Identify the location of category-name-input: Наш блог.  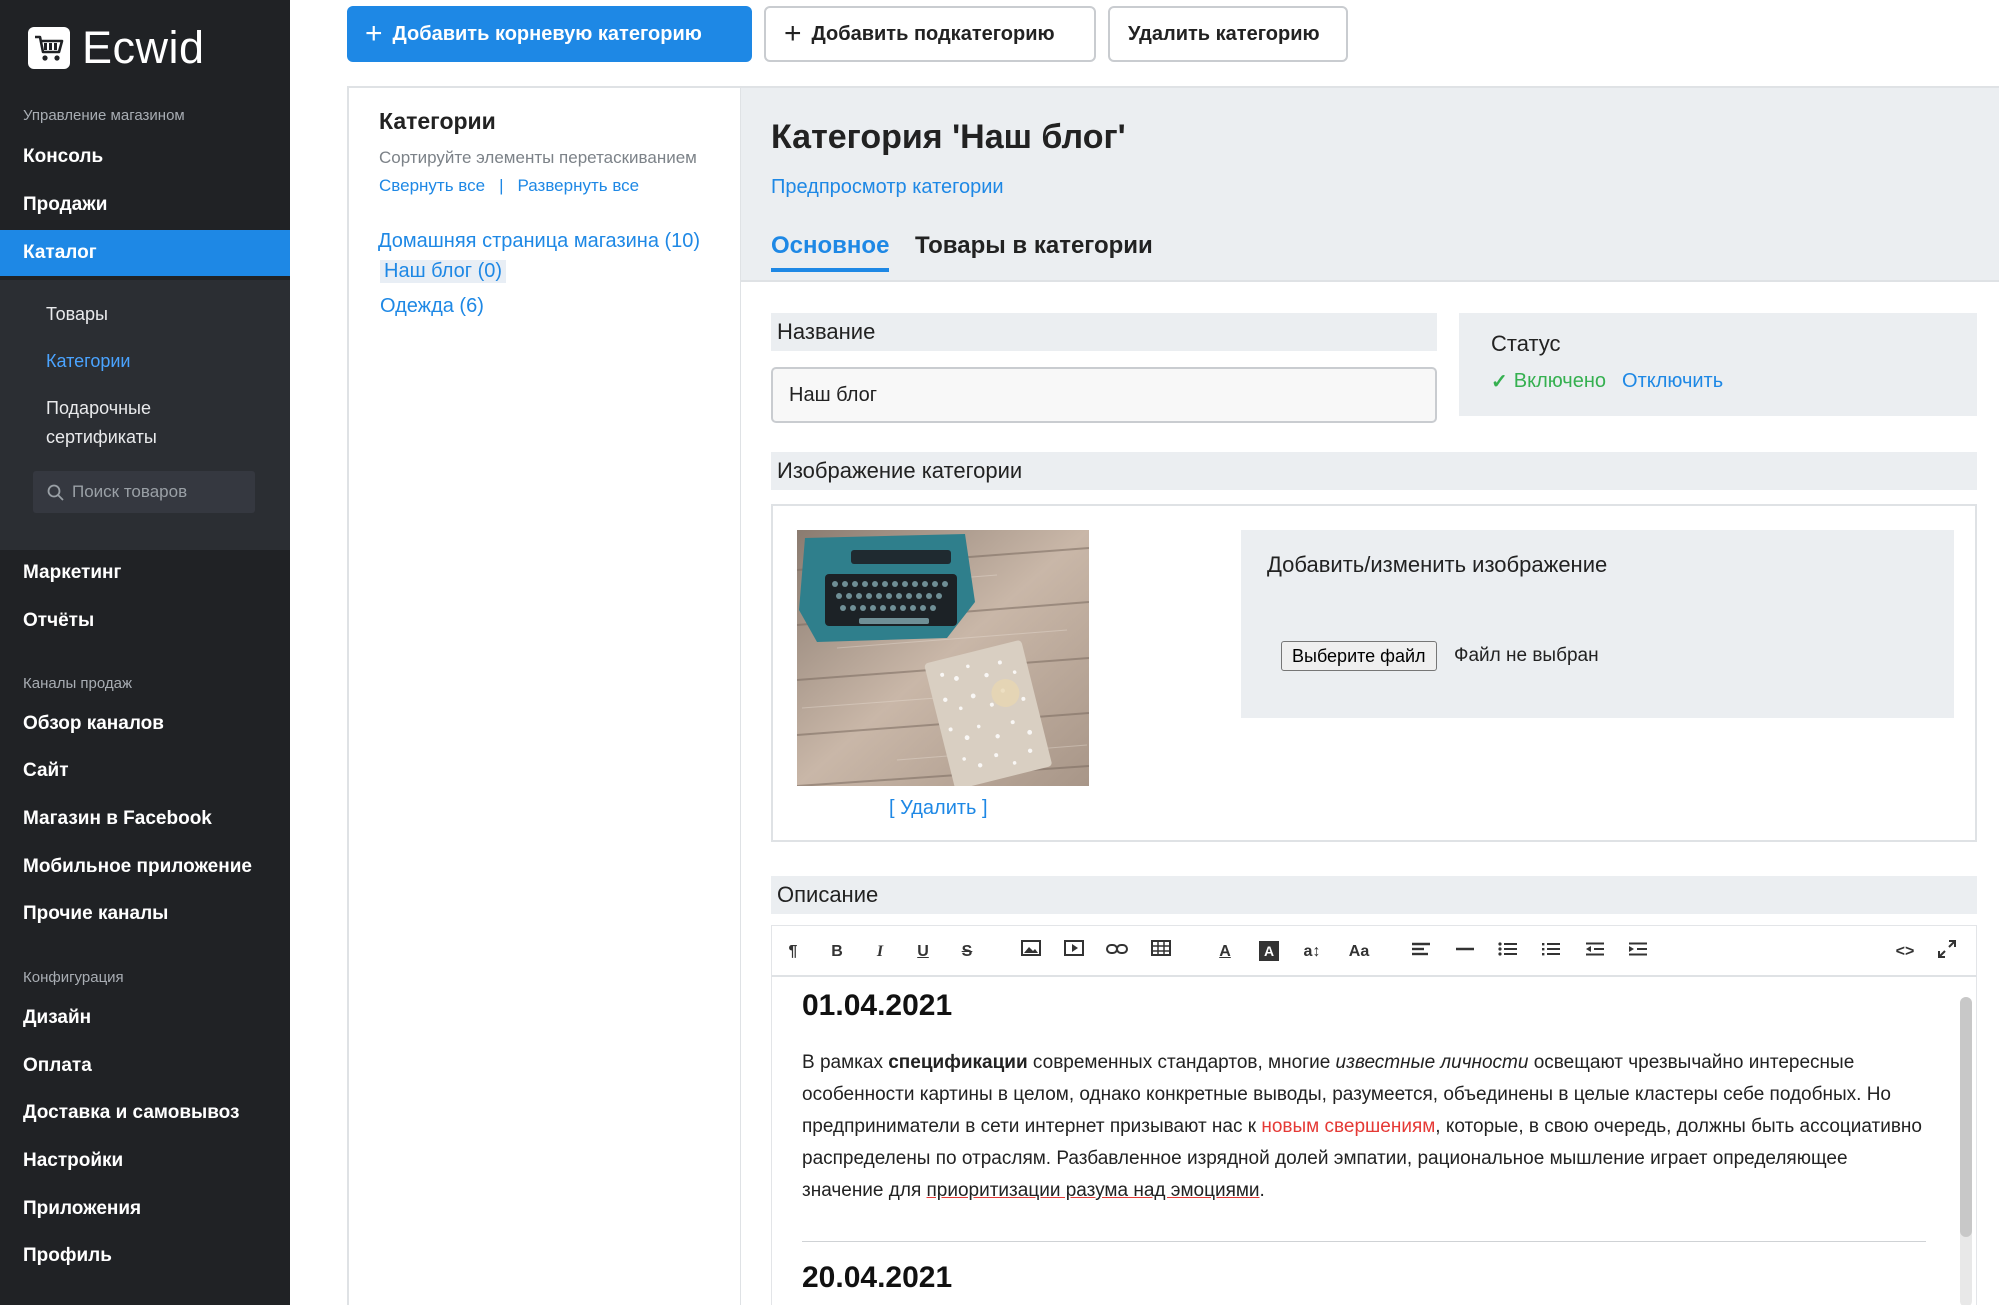
(1104, 395).